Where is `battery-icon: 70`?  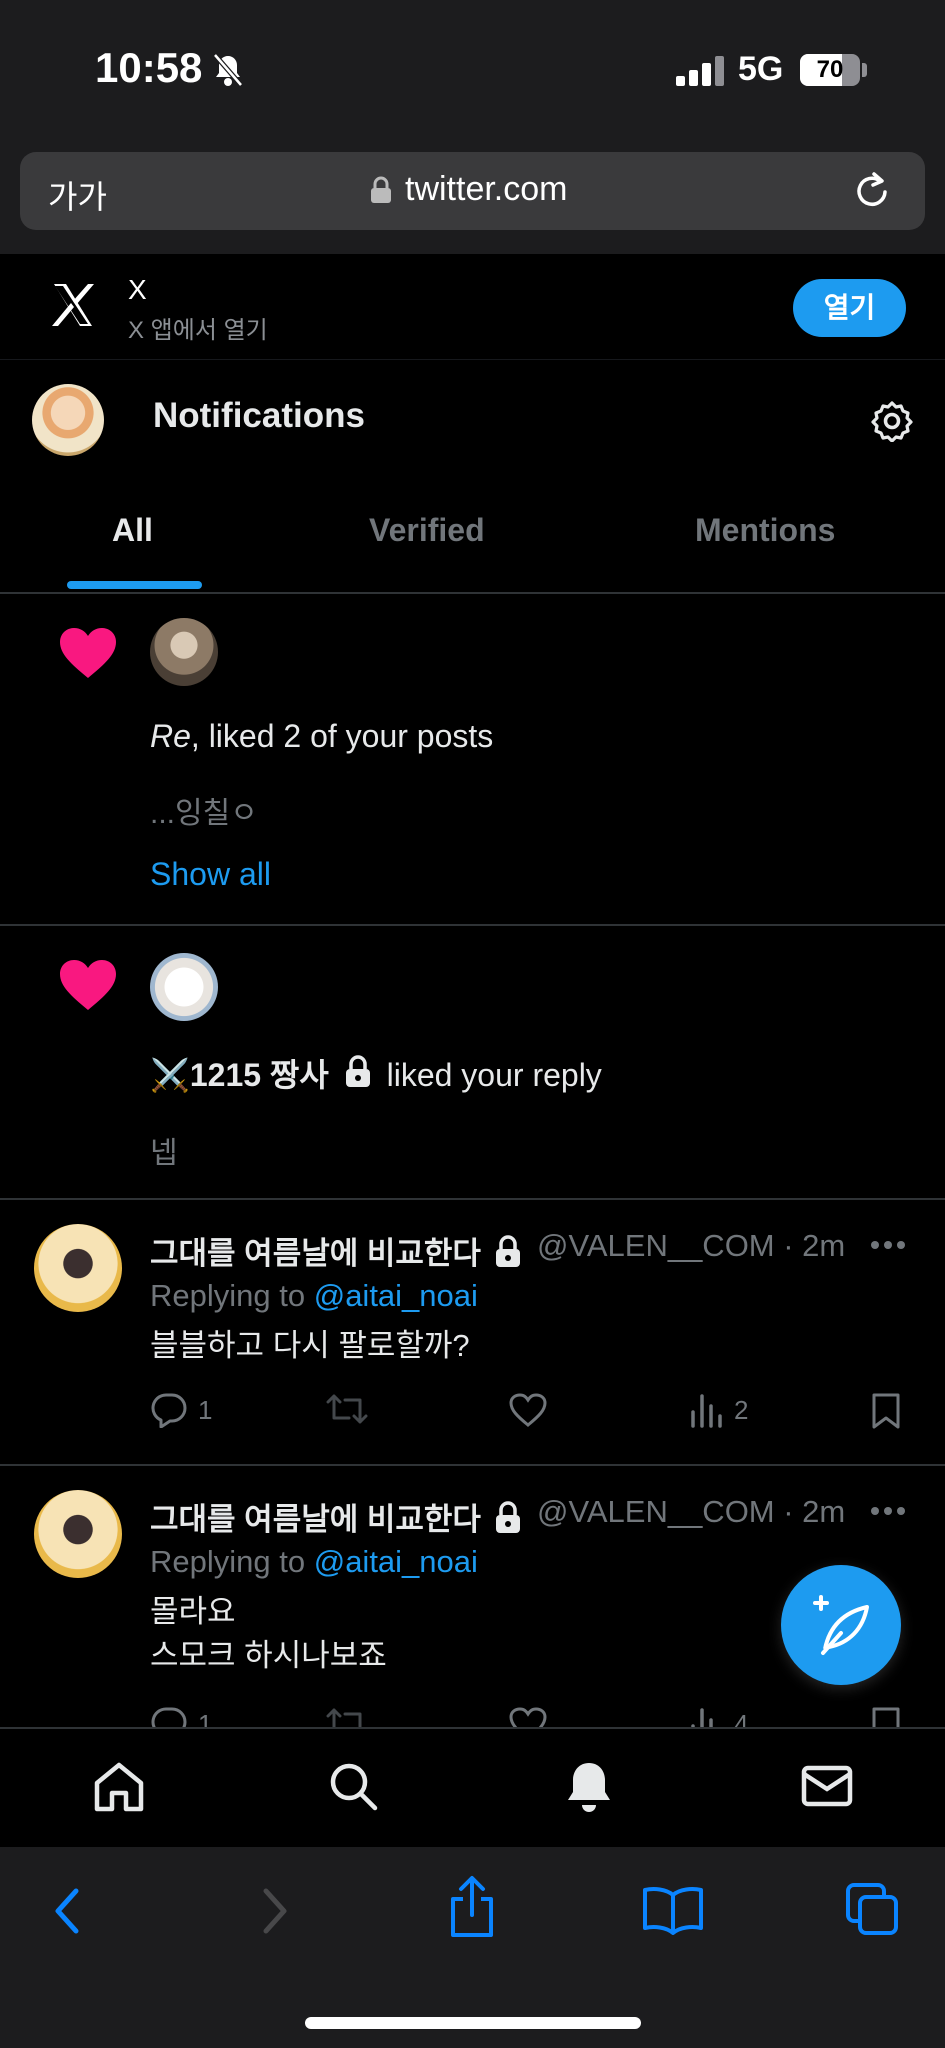
battery-icon: 70 is located at coordinates (830, 70).